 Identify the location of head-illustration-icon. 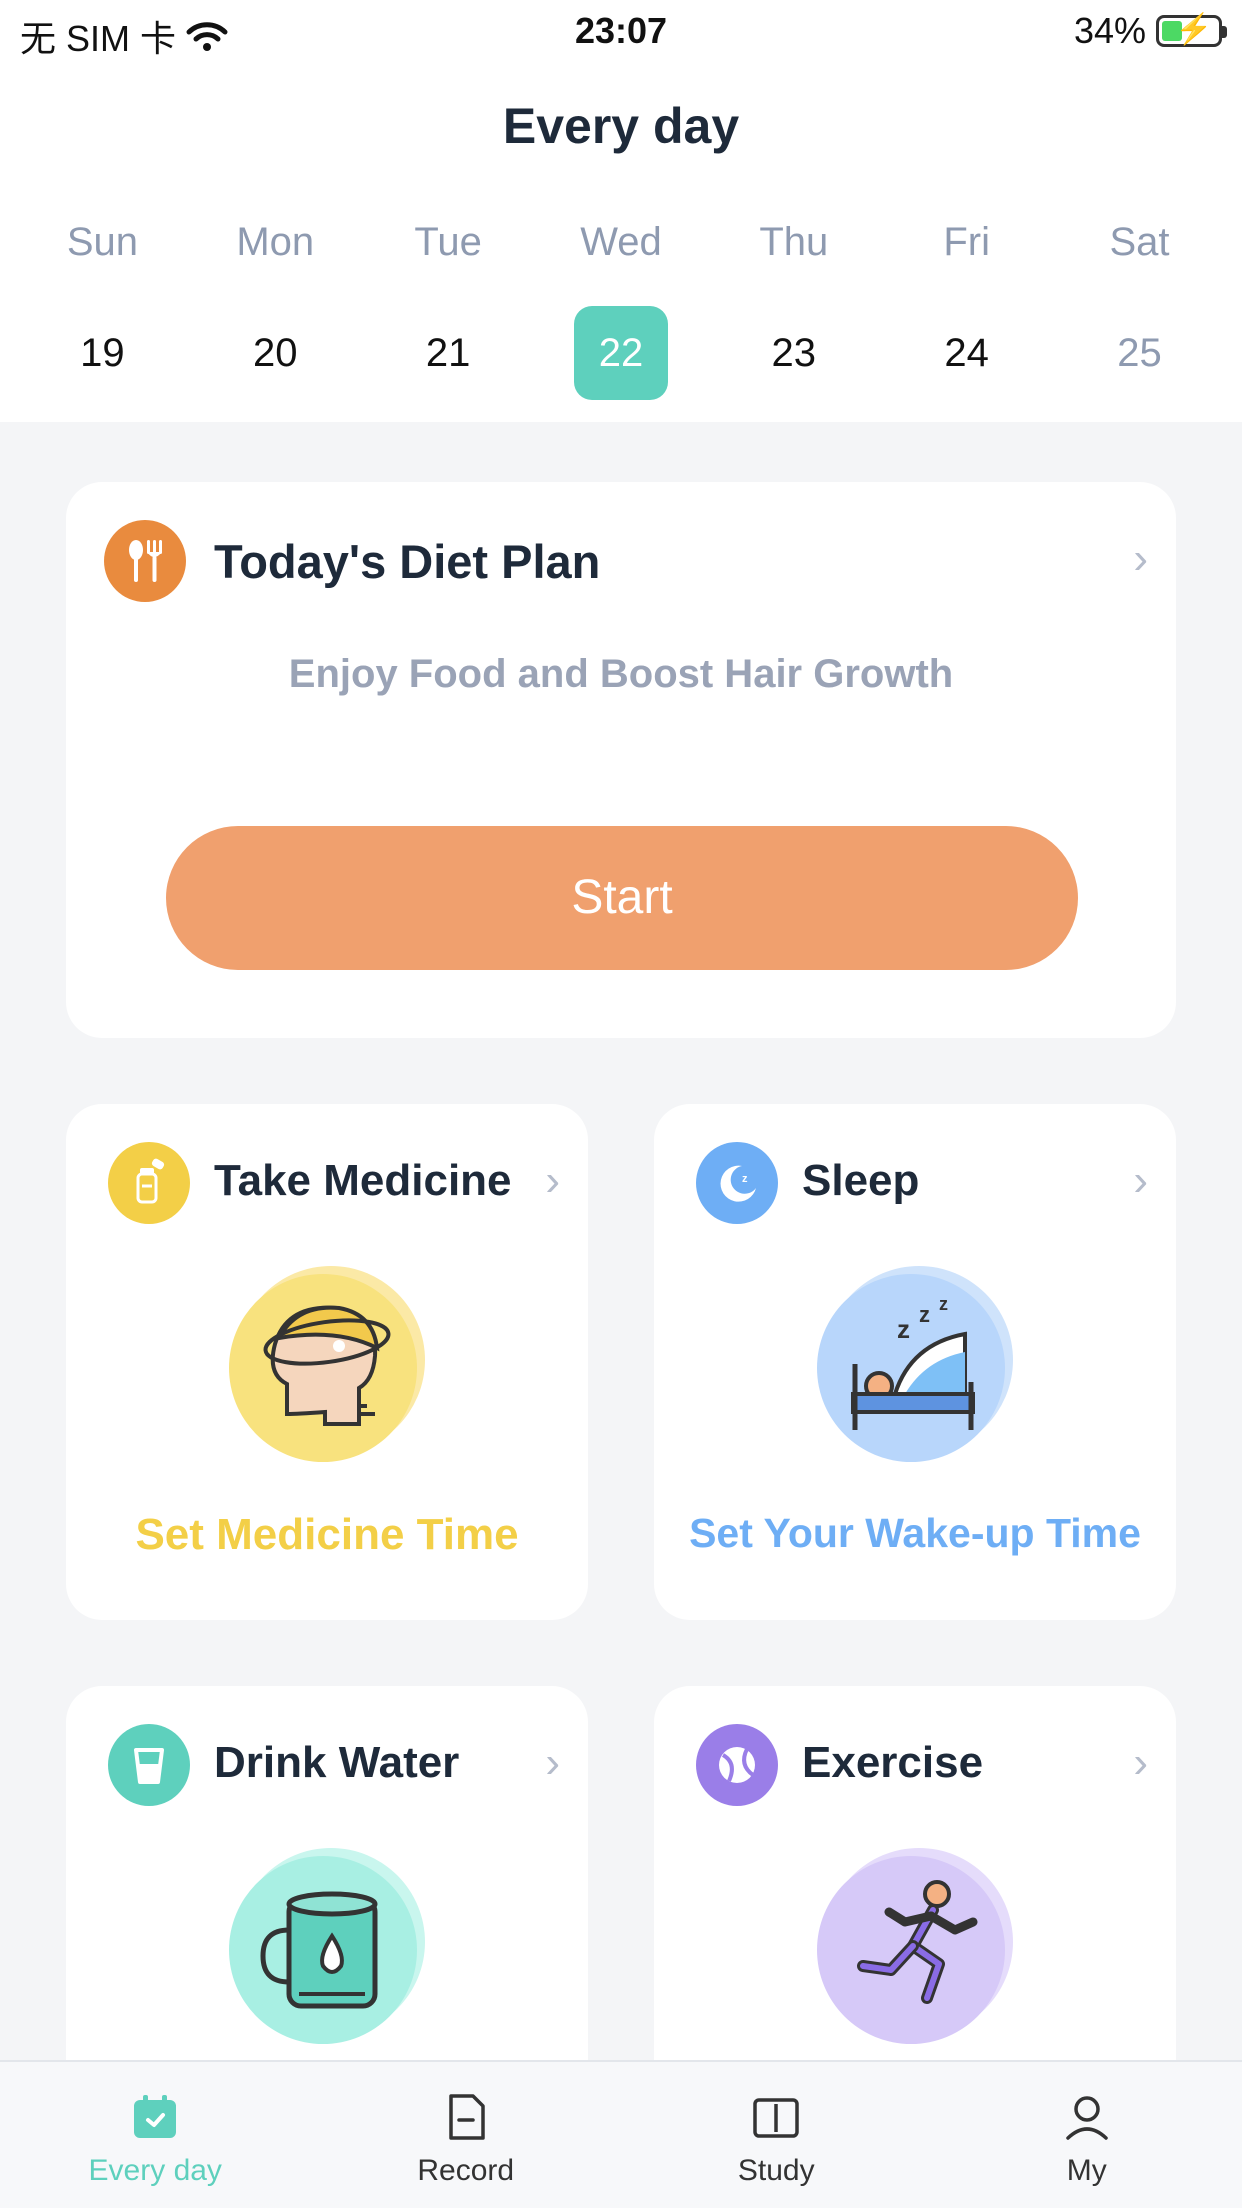
(327, 1364).